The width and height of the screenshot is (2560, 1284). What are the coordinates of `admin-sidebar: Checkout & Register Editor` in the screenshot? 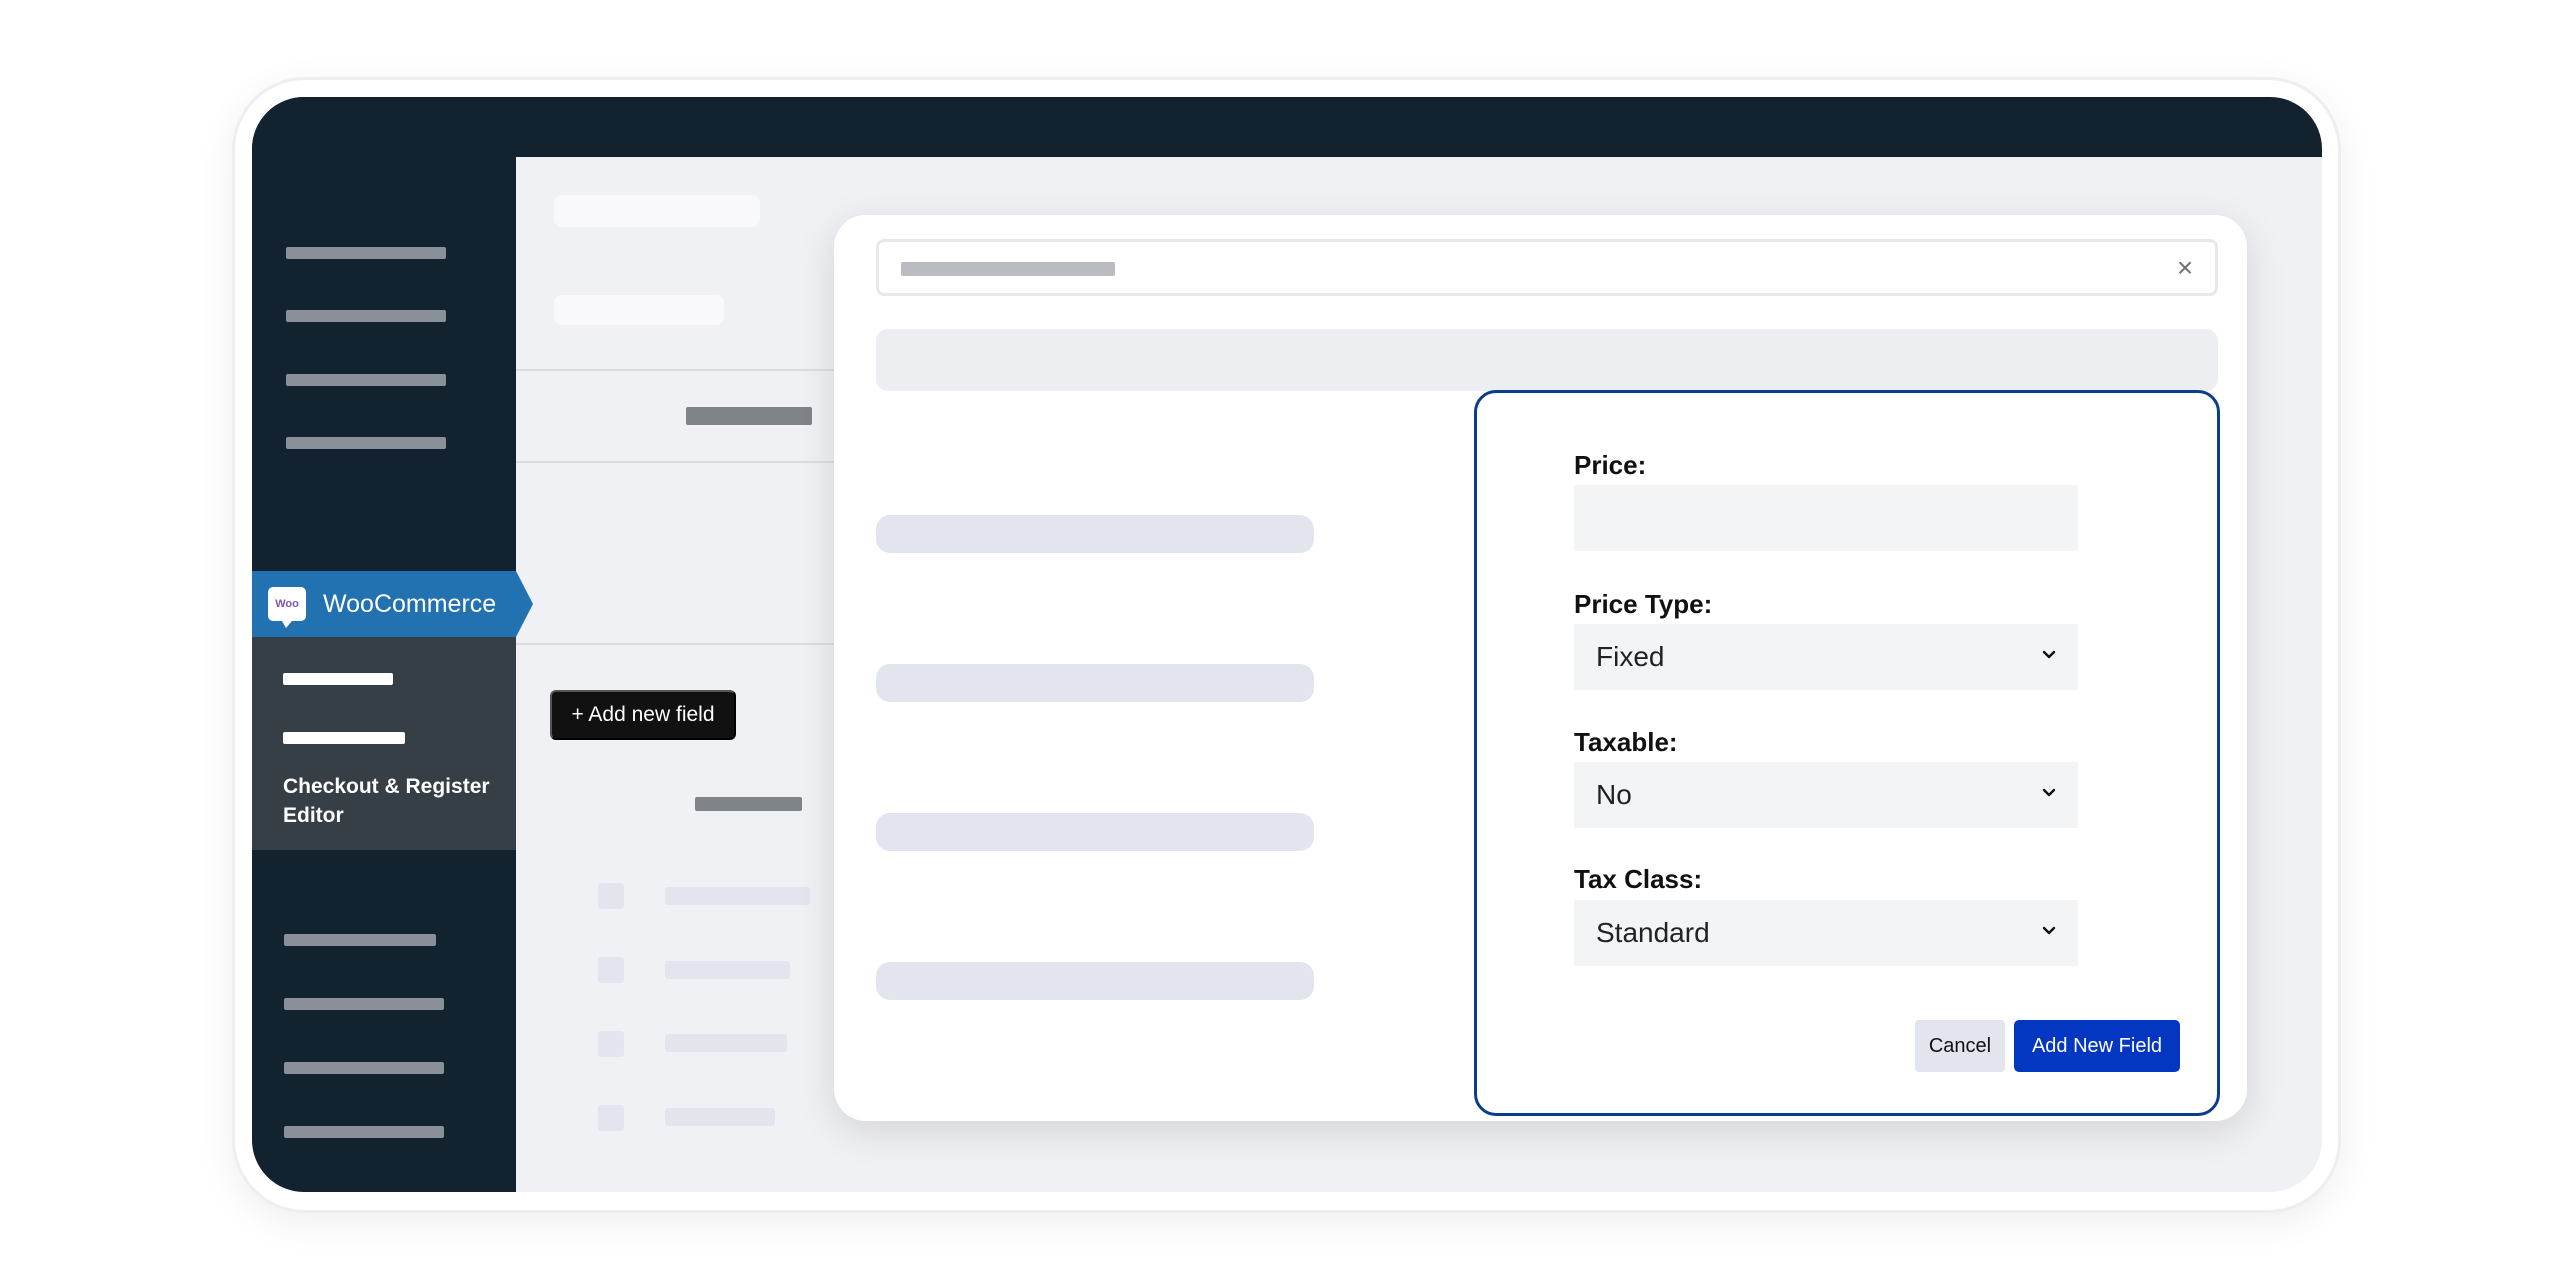 It's located at (384, 644).